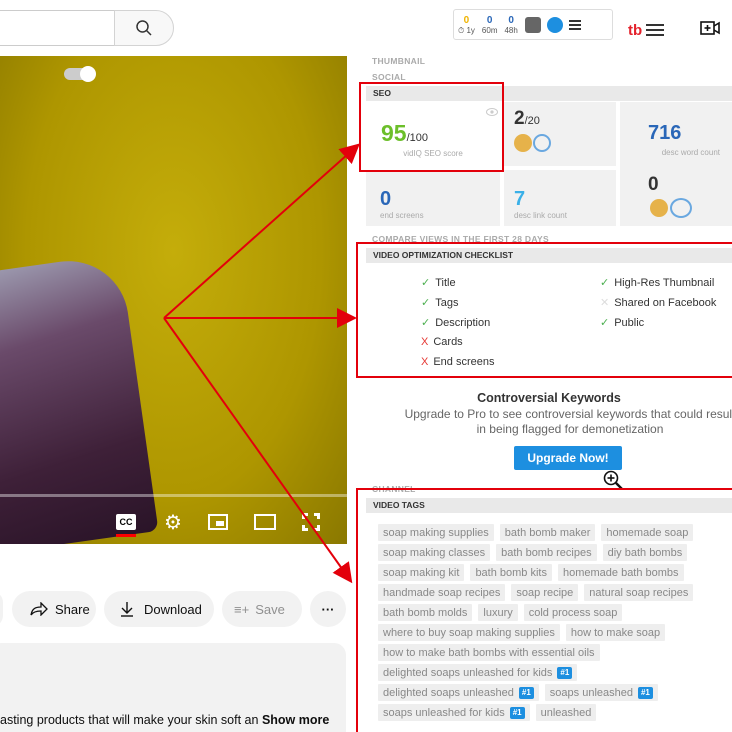 The width and height of the screenshot is (732, 732). What do you see at coordinates (265, 522) in the screenshot?
I see `theater-mode-icon` at bounding box center [265, 522].